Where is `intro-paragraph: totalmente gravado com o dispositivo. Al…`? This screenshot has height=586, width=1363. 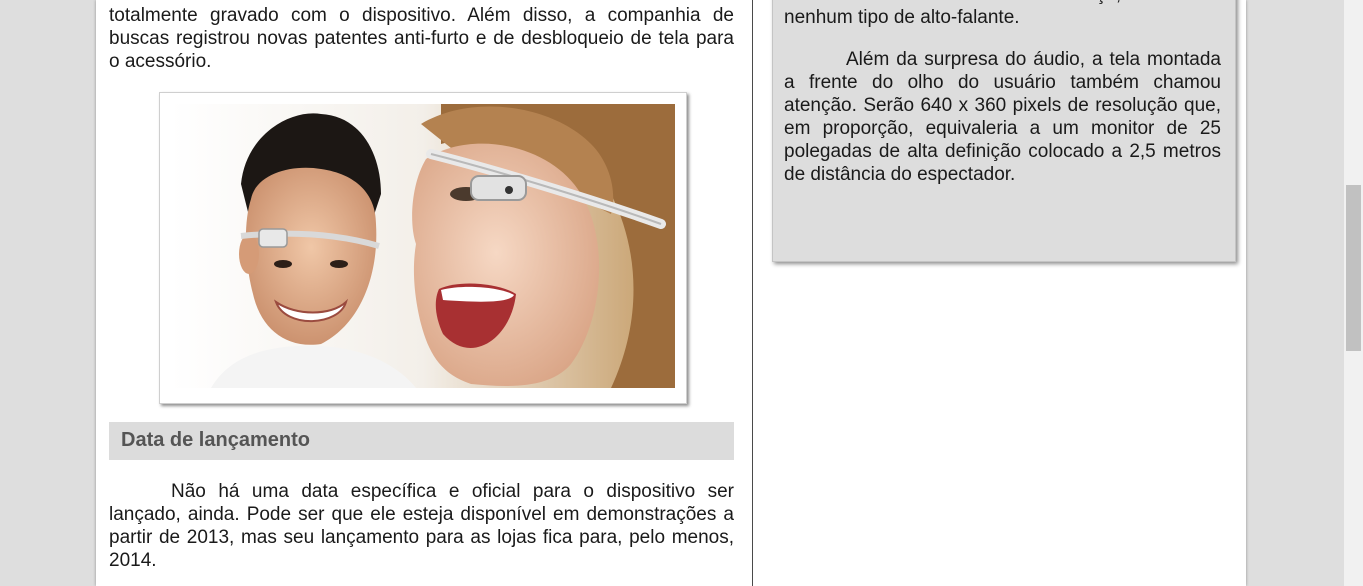
intro-paragraph: totalmente gravado com o dispositivo. Al… is located at coordinates (421, 38).